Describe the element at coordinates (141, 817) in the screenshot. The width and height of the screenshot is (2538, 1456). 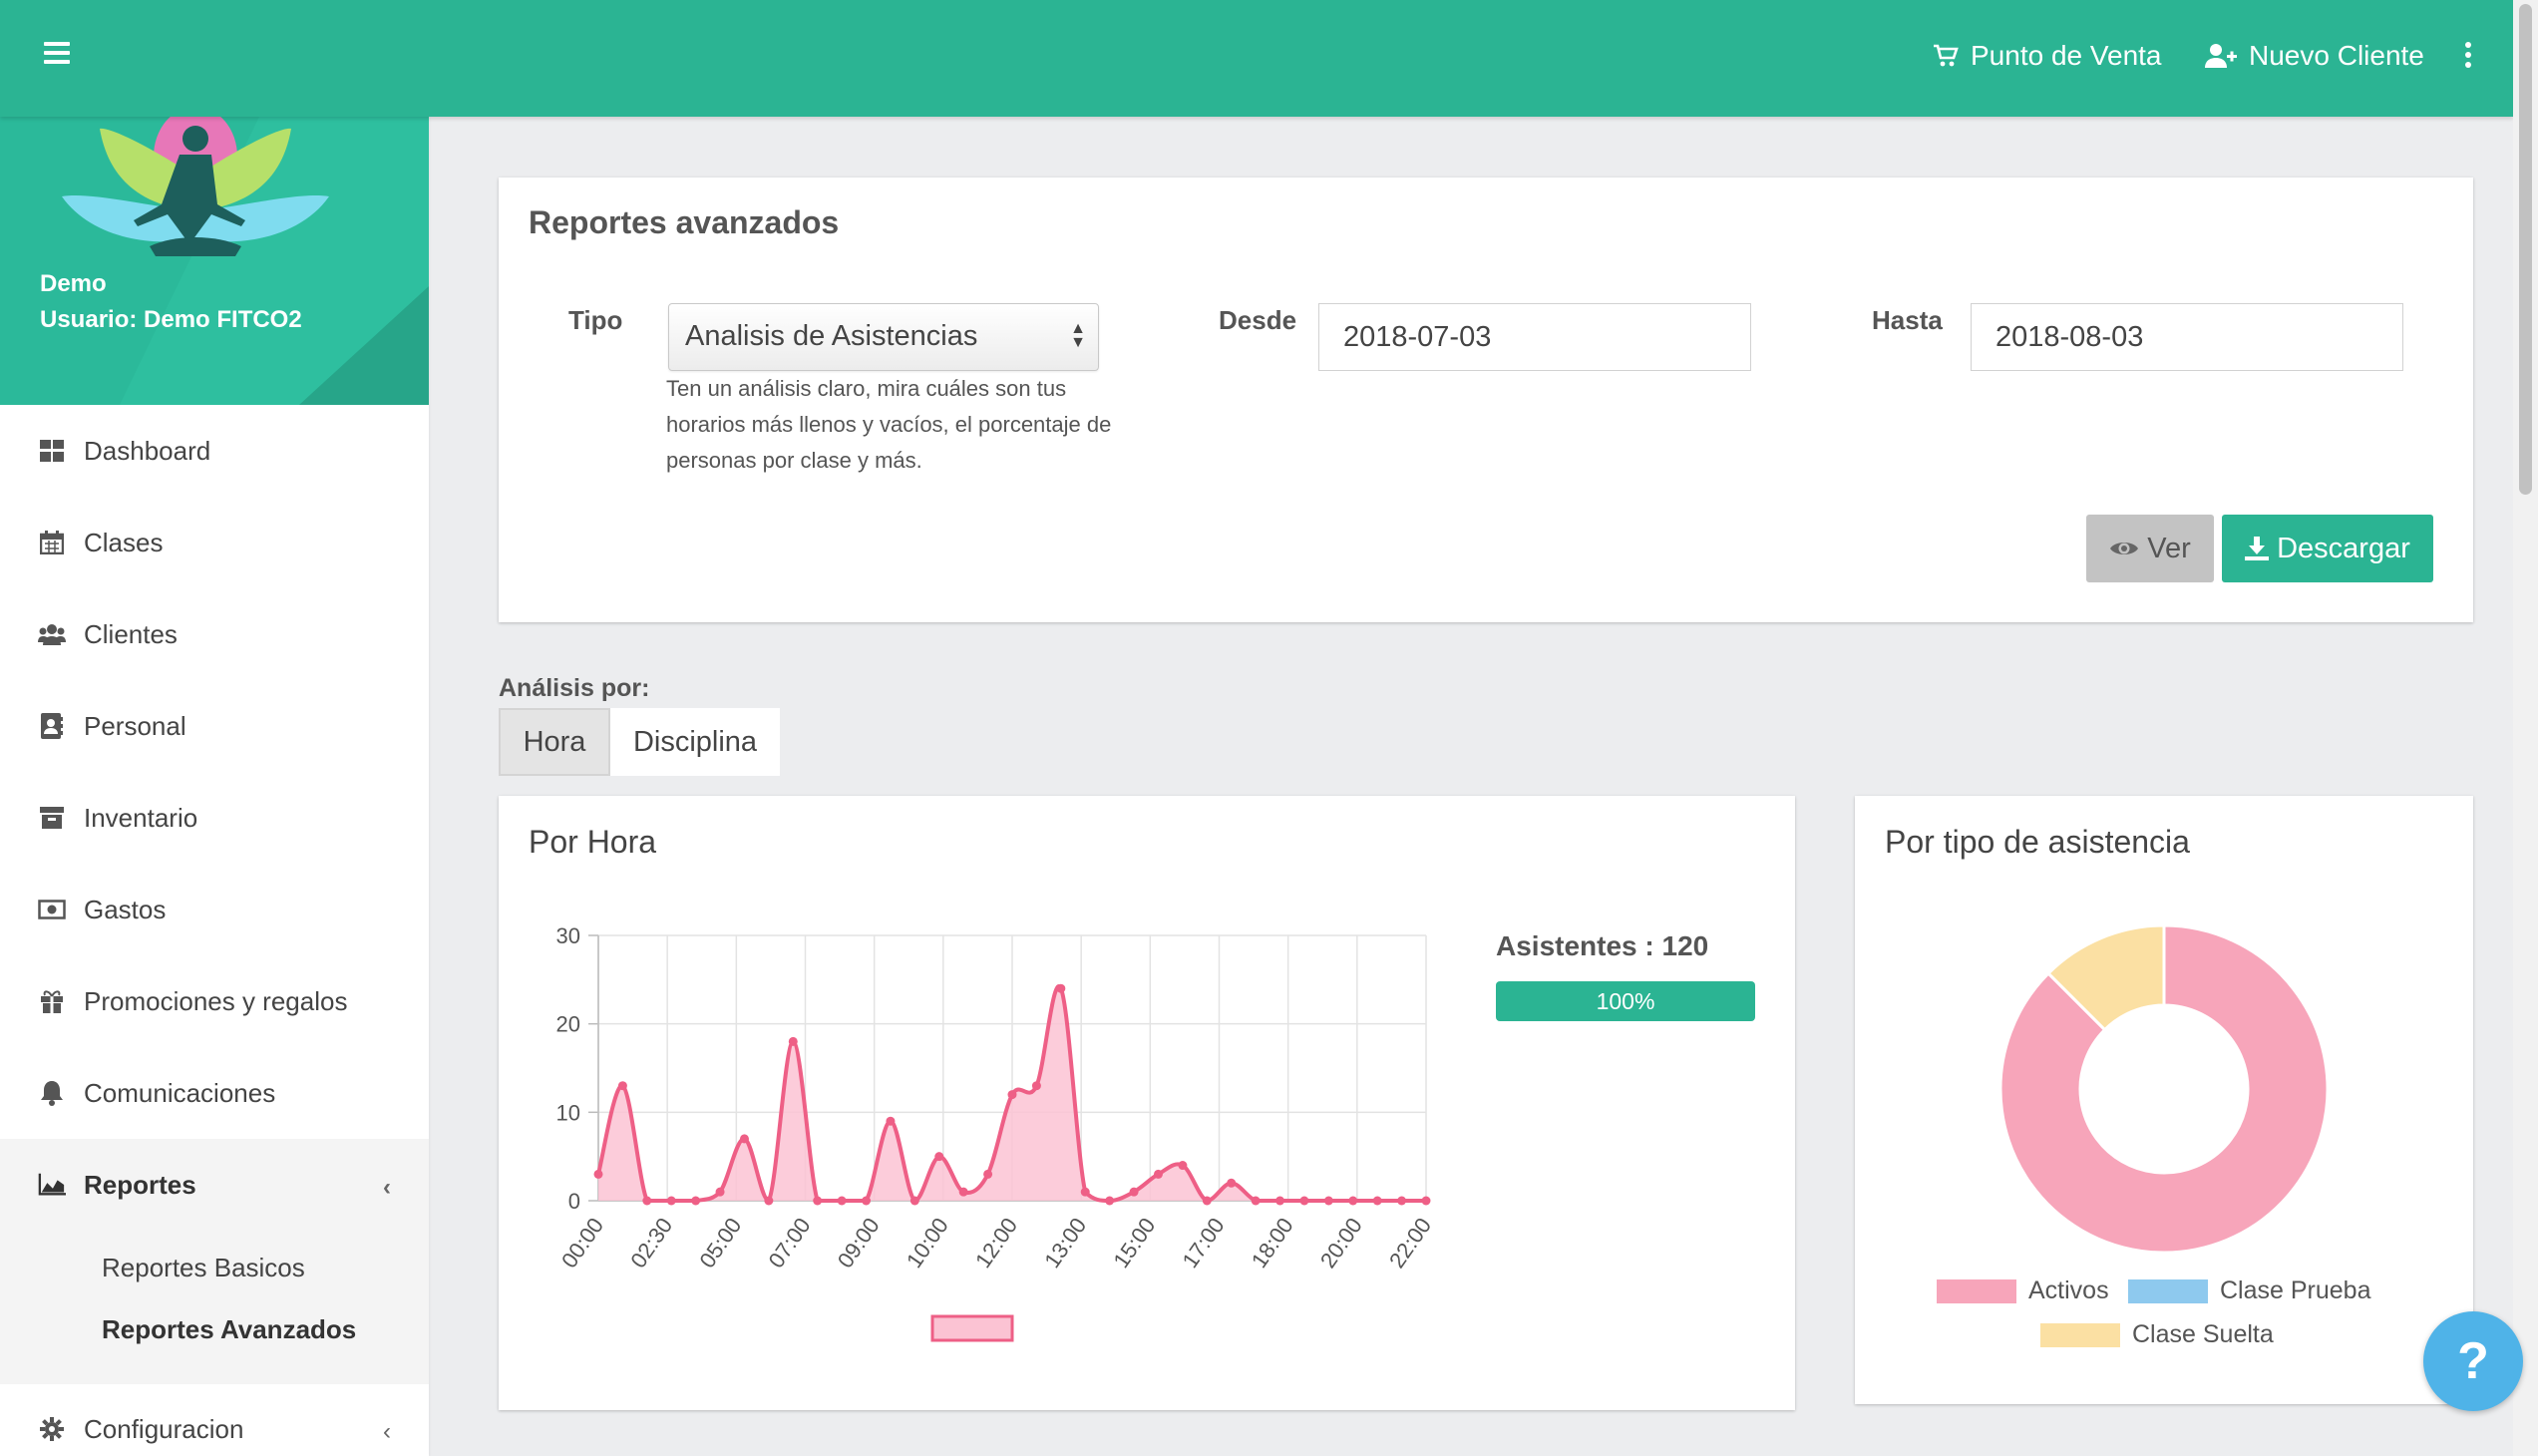
I see `sidebar-item-label: Inventario` at that location.